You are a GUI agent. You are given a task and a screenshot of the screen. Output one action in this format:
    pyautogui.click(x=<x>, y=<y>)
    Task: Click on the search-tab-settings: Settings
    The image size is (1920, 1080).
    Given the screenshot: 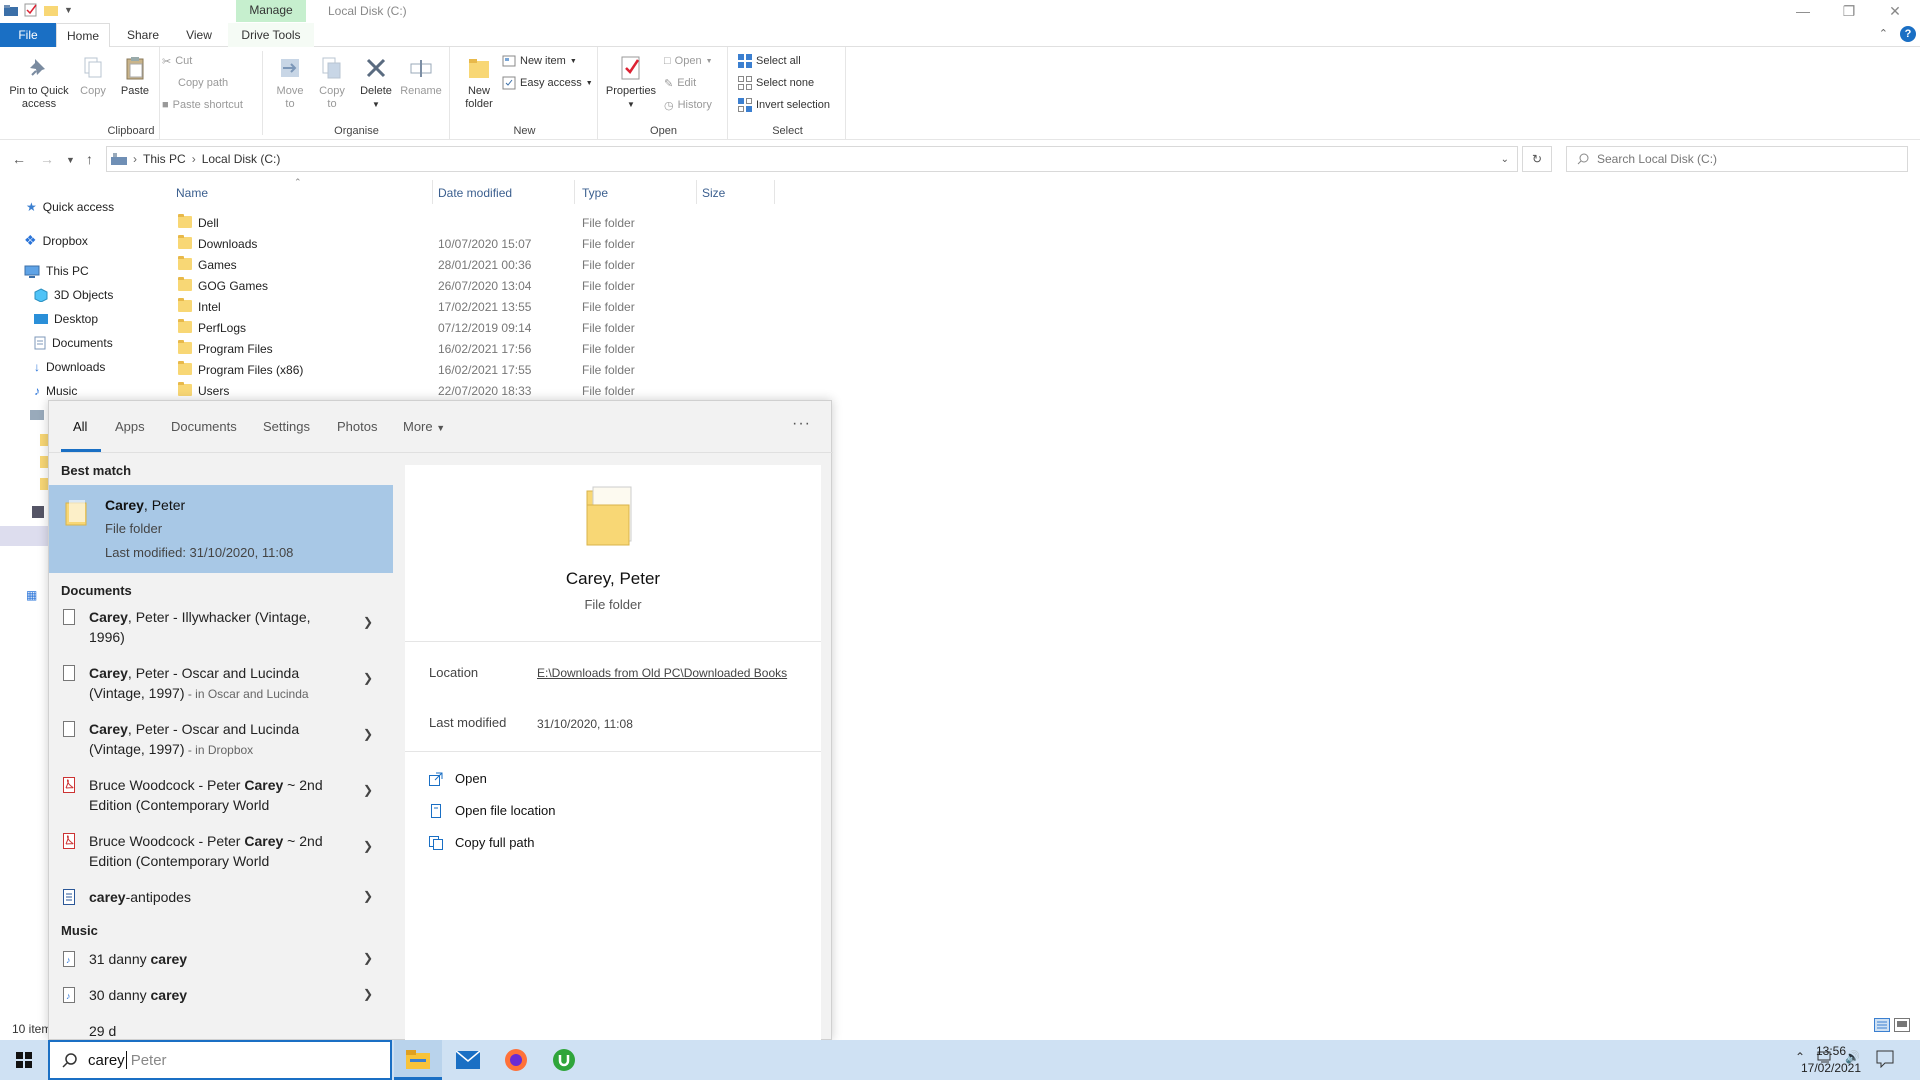 What is the action you would take?
    pyautogui.click(x=286, y=426)
    